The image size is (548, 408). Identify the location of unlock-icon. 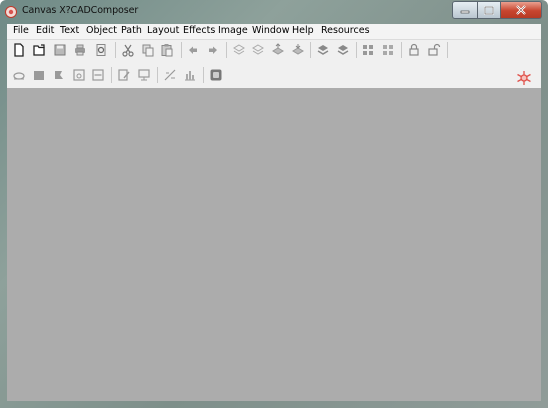
(434, 50).